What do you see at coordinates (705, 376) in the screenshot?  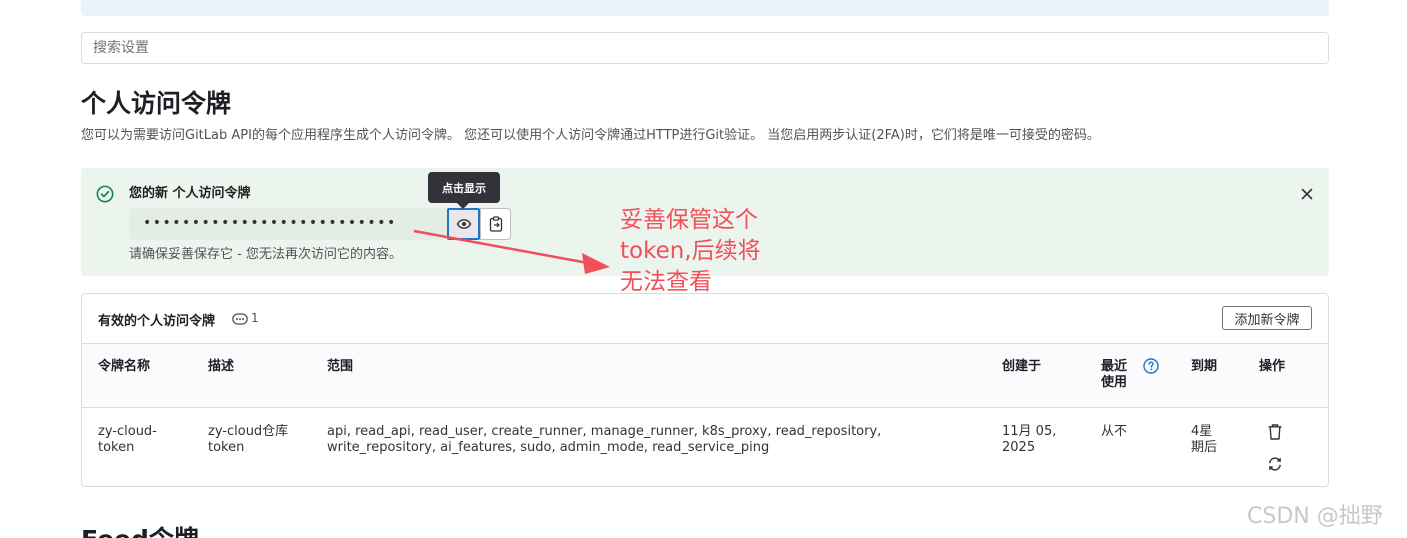 I see `table-header: 令牌名称 描述 范围 创建于 最近使用 到期 操作` at bounding box center [705, 376].